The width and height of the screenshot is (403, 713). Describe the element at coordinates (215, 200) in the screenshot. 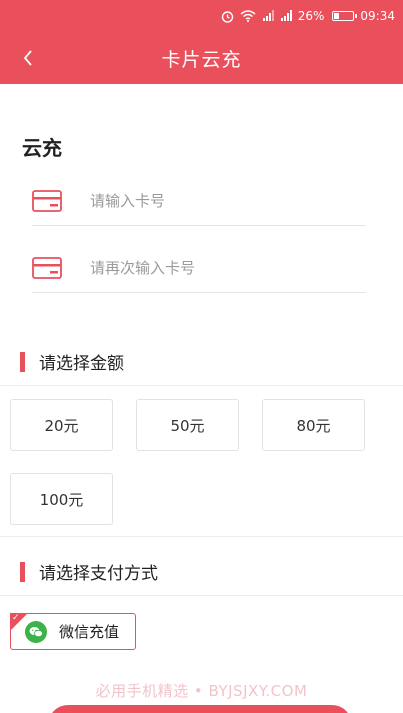

I see `card-number-input` at that location.